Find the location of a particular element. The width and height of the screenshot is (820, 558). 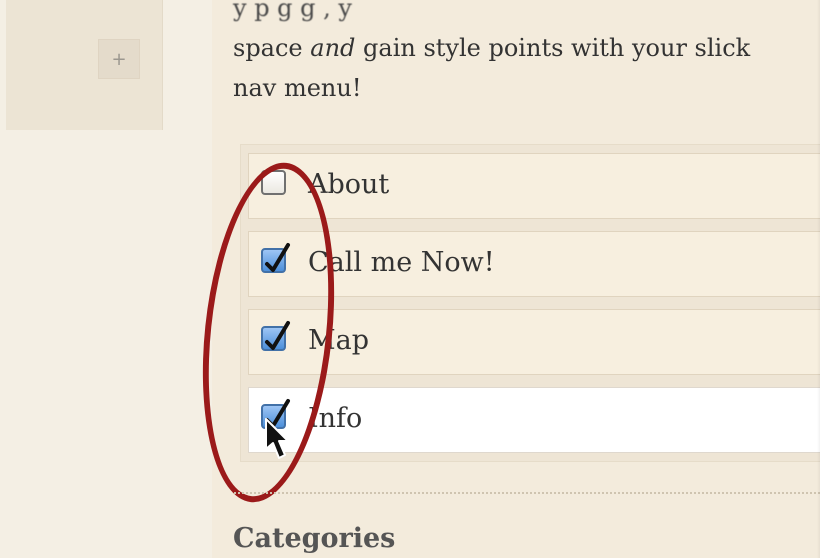

checkbox-info is located at coordinates (275, 414).